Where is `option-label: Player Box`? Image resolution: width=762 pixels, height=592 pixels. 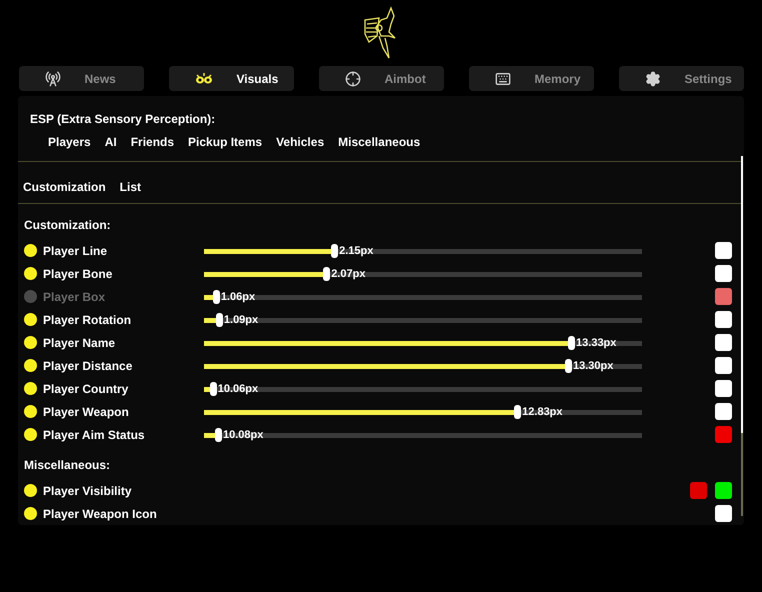
option-label: Player Box is located at coordinates (74, 297).